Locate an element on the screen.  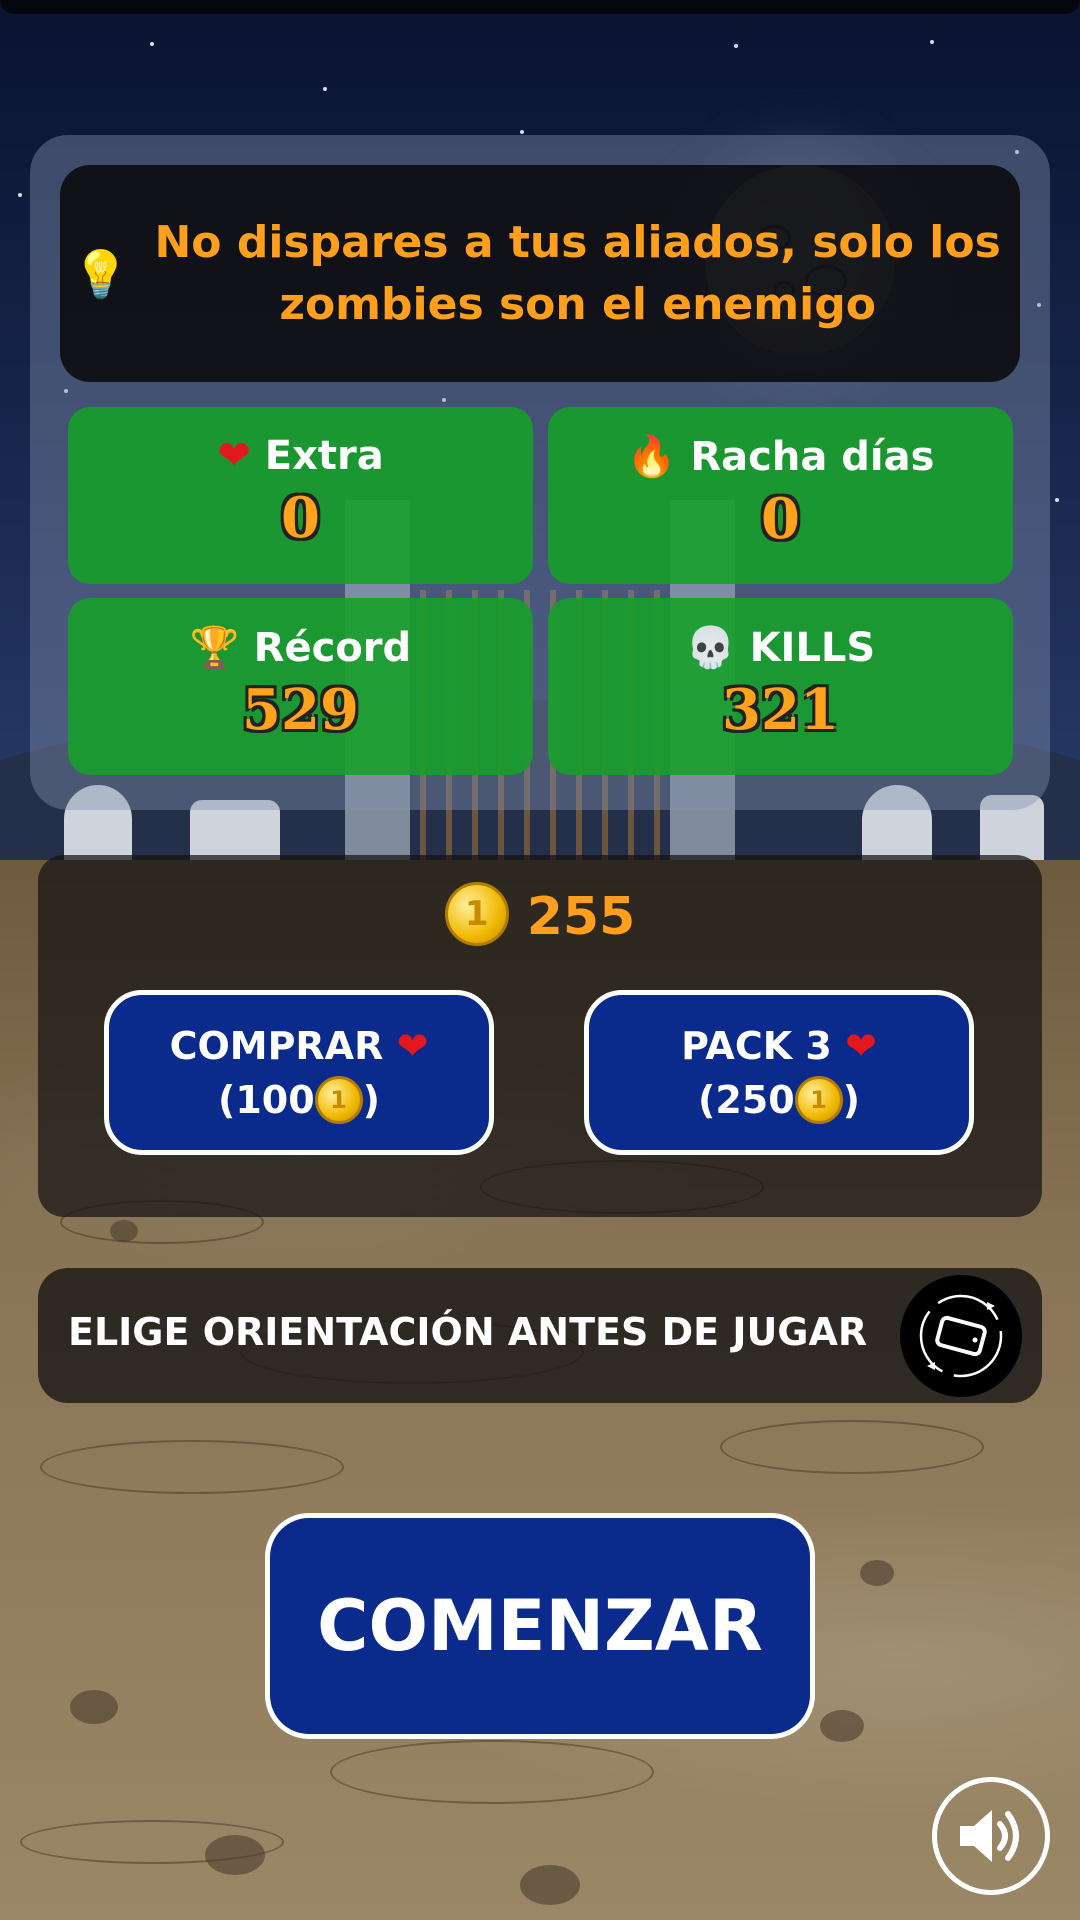
record-value: 529 is located at coordinates (300, 710).